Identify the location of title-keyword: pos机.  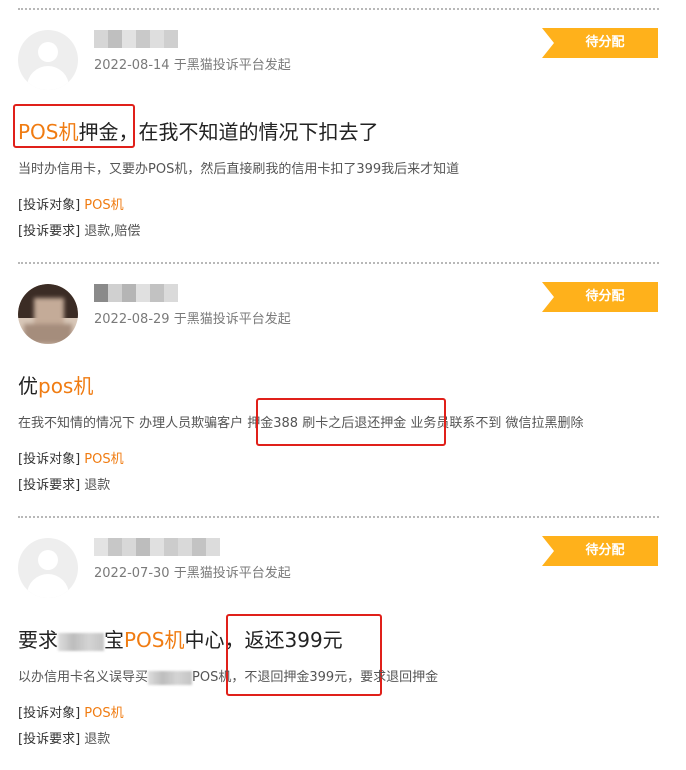
(66, 386).